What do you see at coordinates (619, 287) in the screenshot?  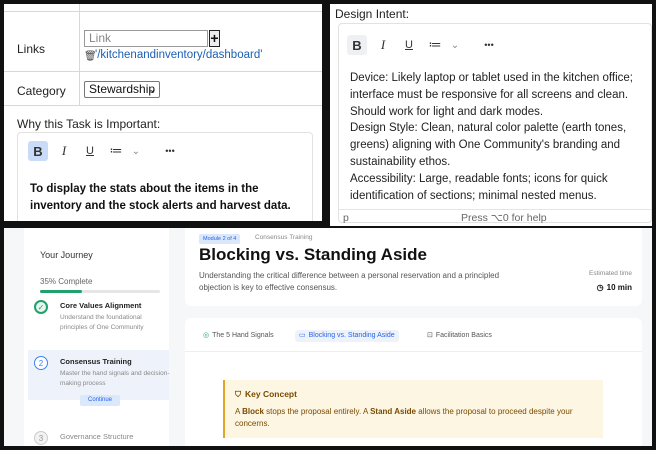 I see `estimated-time-value: 10 min` at bounding box center [619, 287].